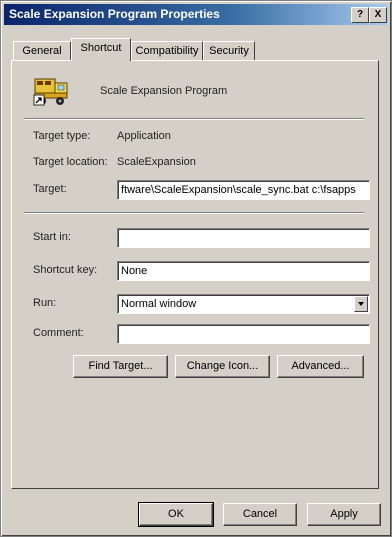  Describe the element at coordinates (144, 136) in the screenshot. I see `target-type-value: Application` at that location.